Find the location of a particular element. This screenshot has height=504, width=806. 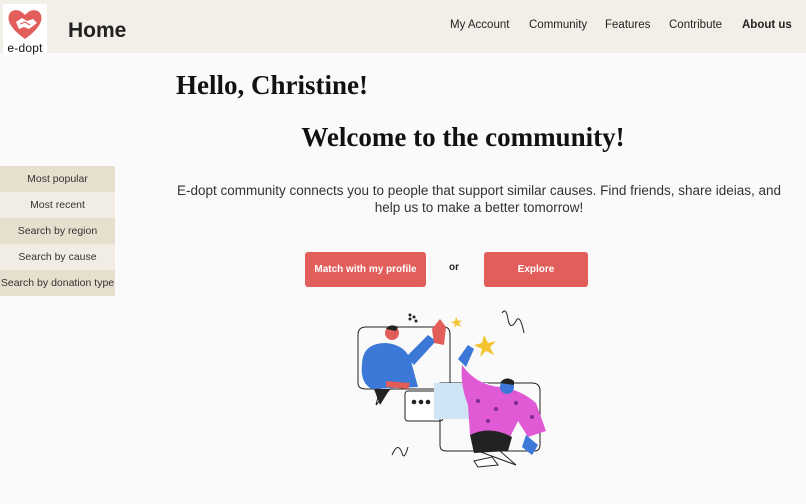

sidebar-item-most-popular: Most popular is located at coordinates (57, 179).